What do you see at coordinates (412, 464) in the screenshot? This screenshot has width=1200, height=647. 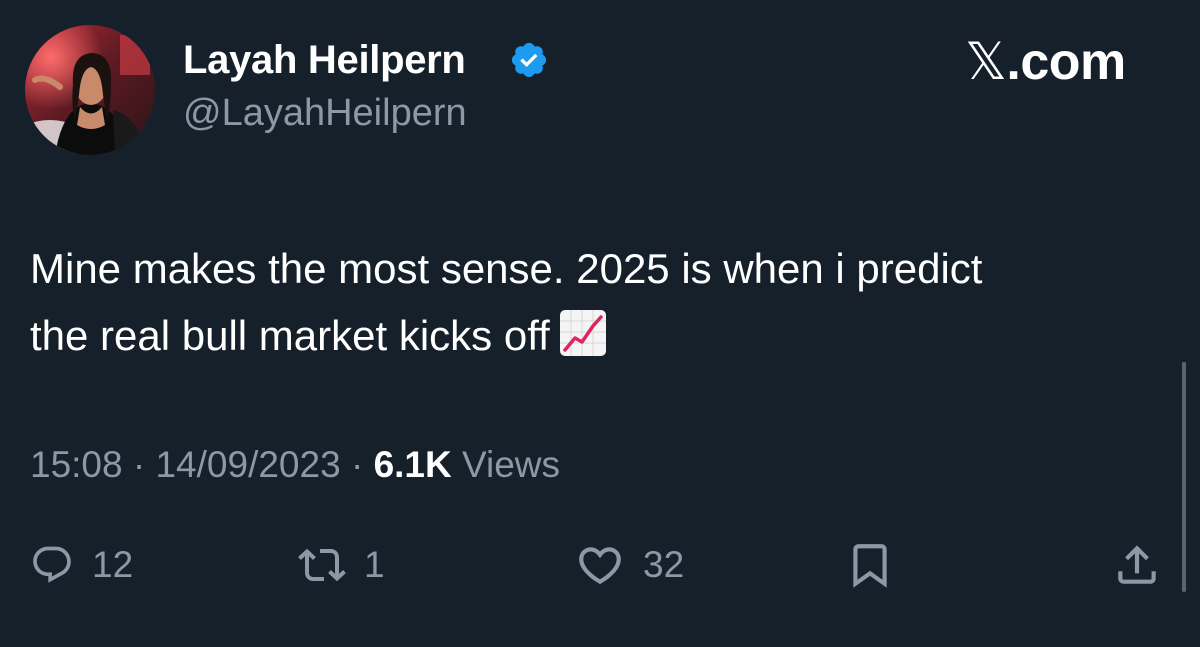 I see `views-count: 6.1K` at bounding box center [412, 464].